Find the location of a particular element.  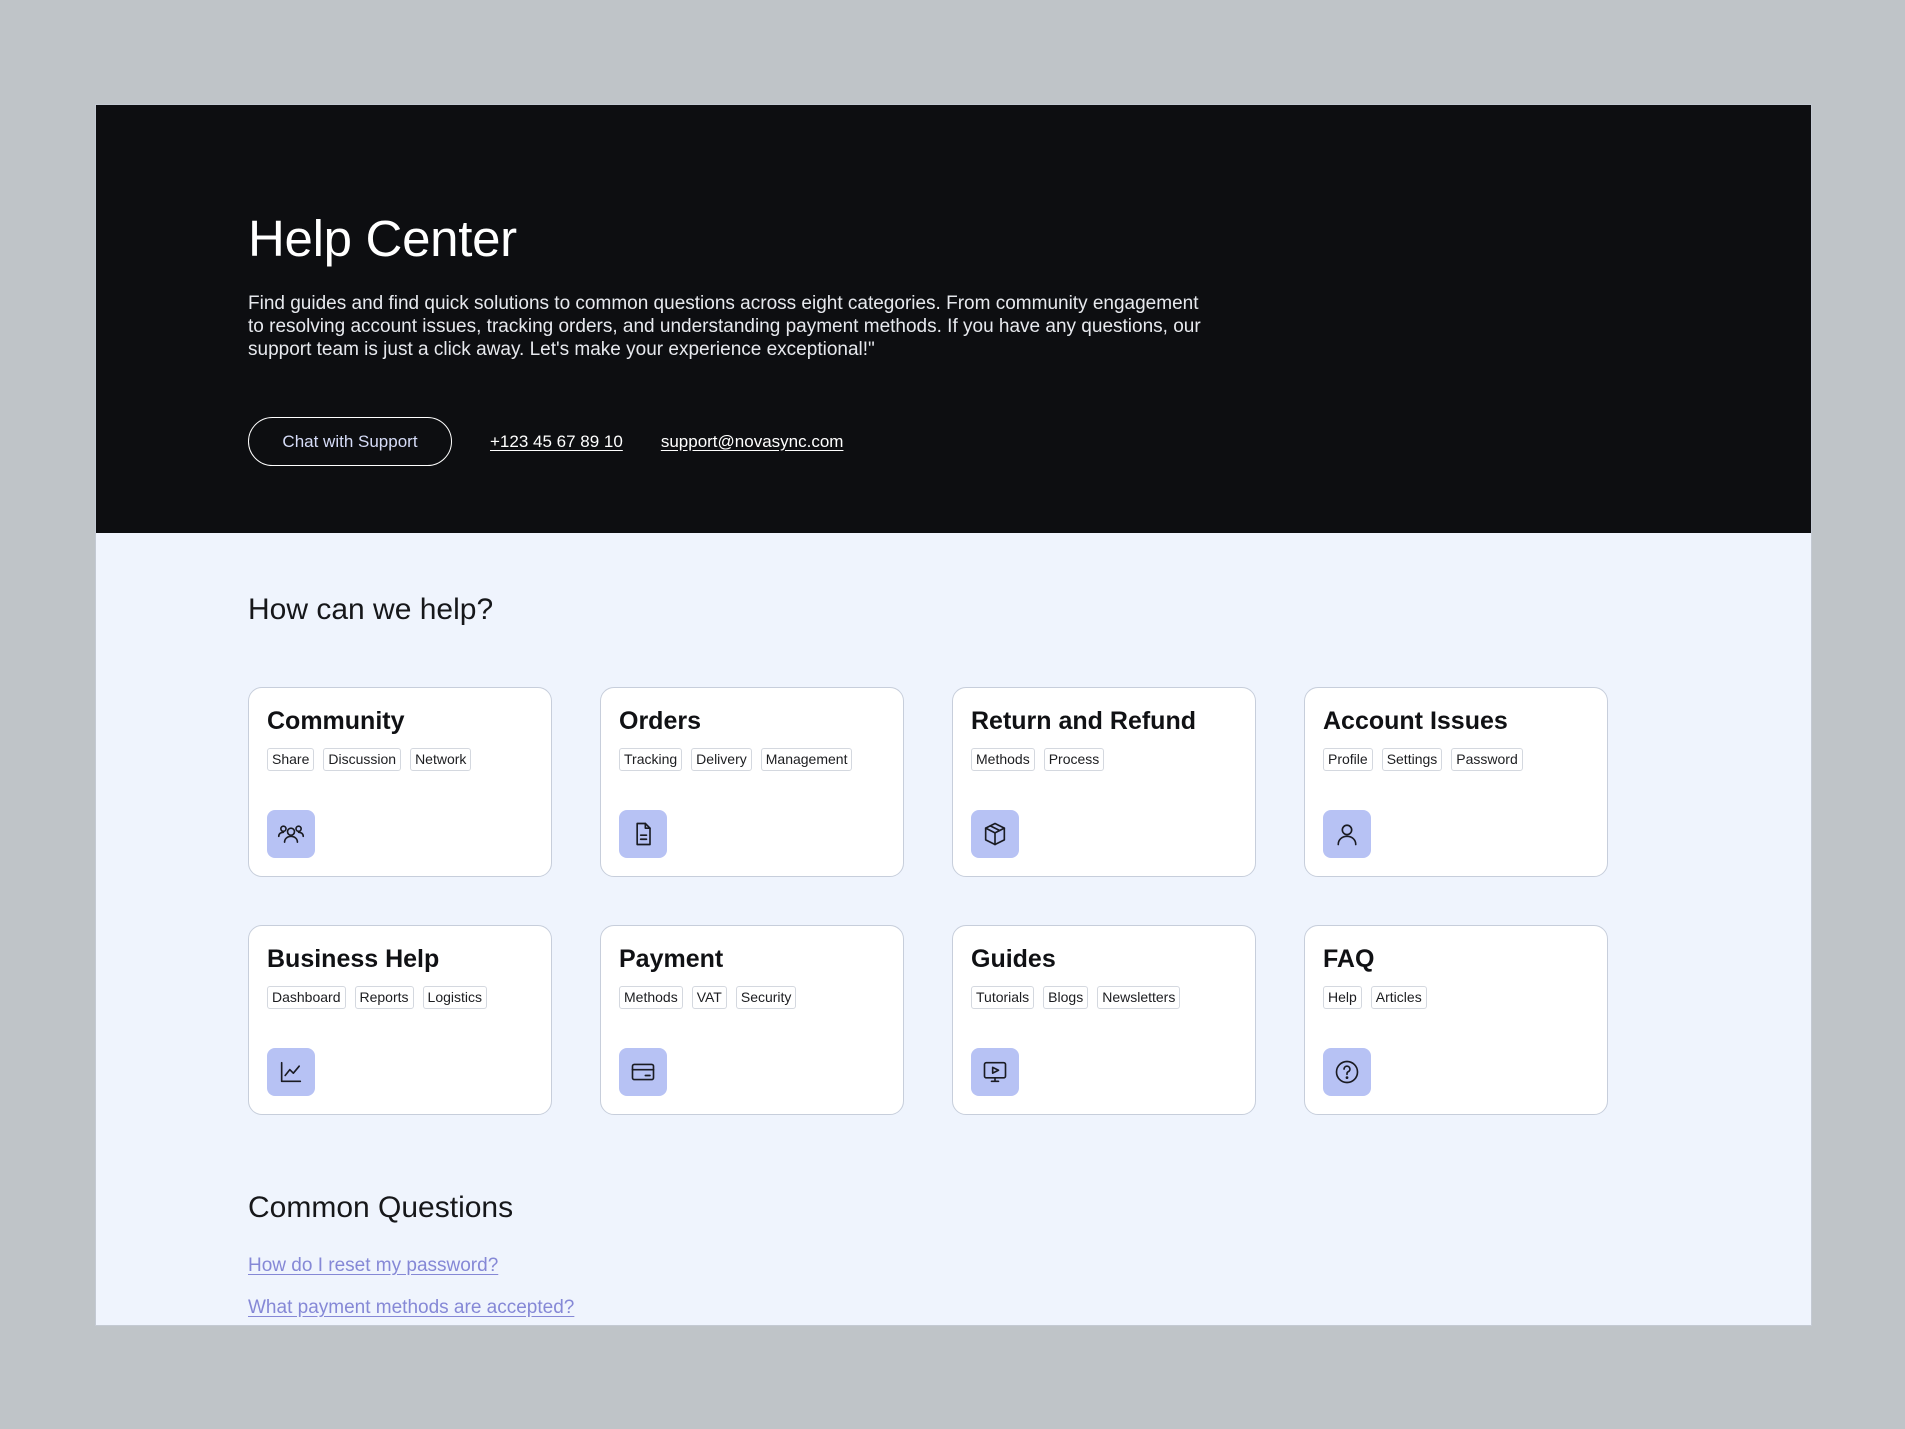

tag: Newsletters is located at coordinates (1139, 997).